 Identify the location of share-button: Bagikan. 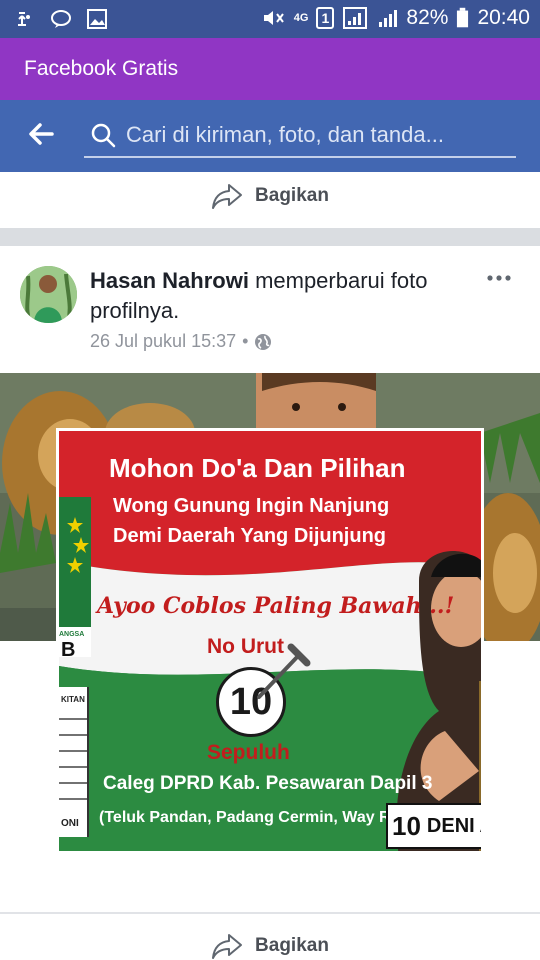
(270, 196).